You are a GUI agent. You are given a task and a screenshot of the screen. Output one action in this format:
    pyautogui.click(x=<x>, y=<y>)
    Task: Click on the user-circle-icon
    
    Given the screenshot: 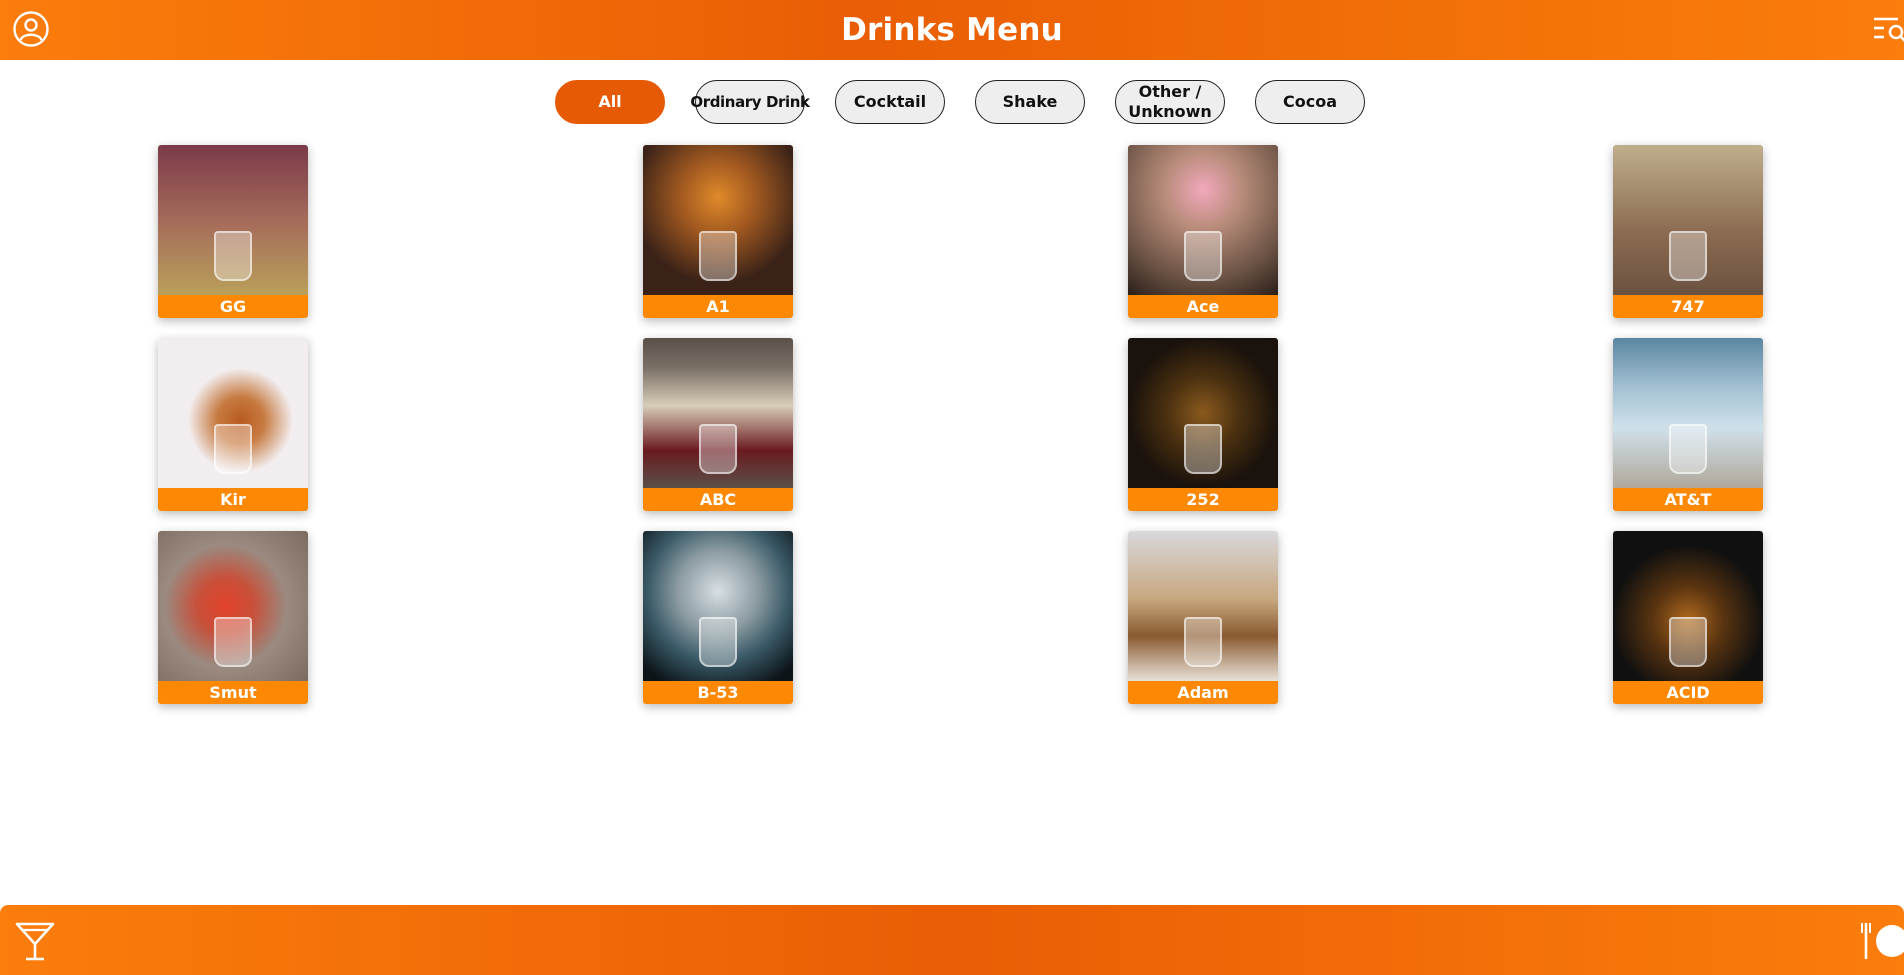 What is the action you would take?
    pyautogui.click(x=31, y=29)
    